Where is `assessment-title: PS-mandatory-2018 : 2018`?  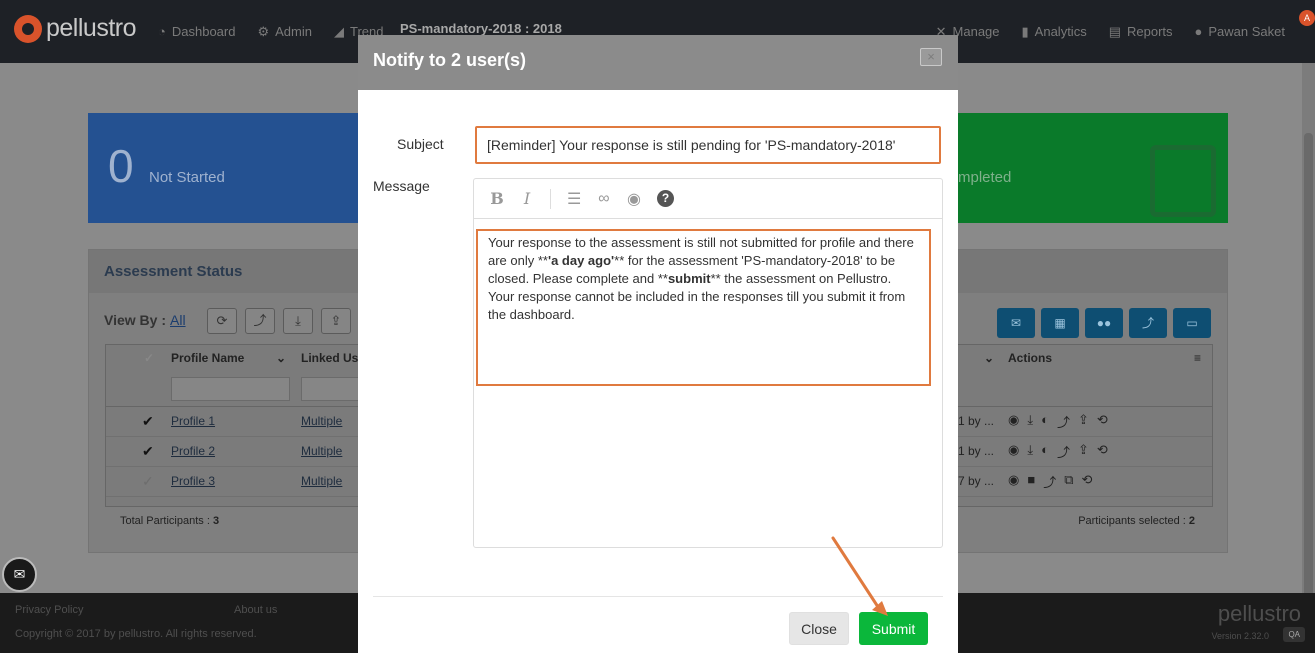 assessment-title: PS-mandatory-2018 : 2018 is located at coordinates (481, 28).